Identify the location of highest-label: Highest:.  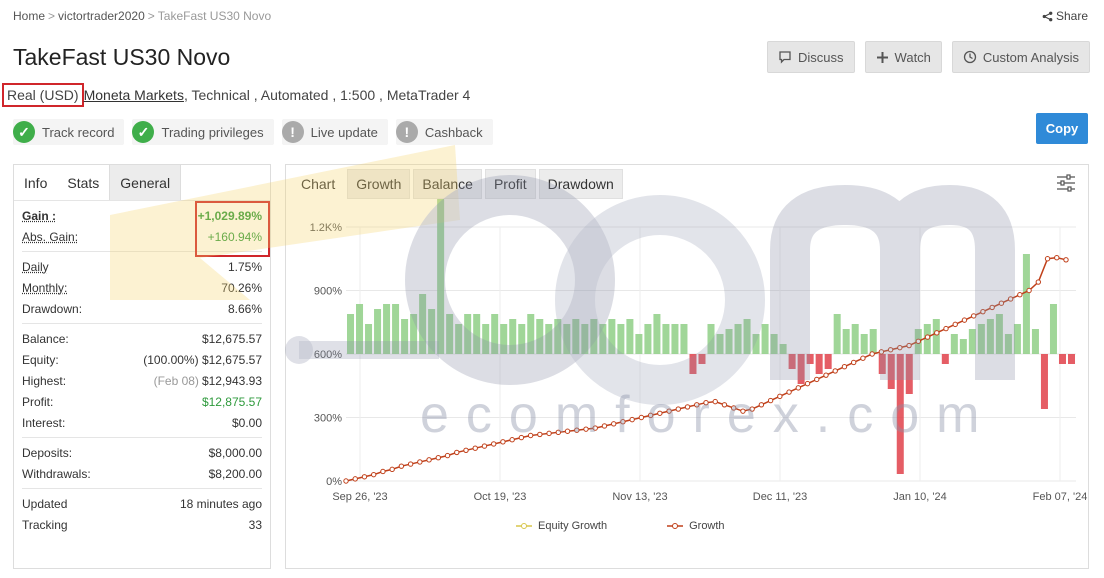
(44, 380).